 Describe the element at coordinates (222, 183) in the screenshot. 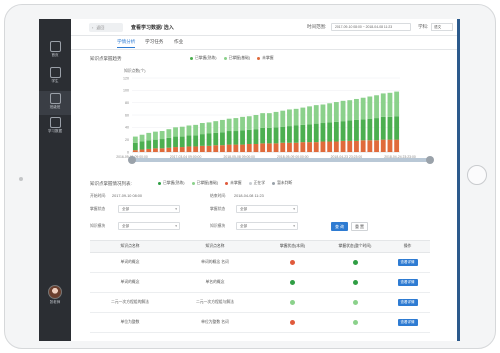

I see `status-legend: 已掌握(熟练) 已掌握(基础) 未掌握 正在学 暂未判断` at that location.